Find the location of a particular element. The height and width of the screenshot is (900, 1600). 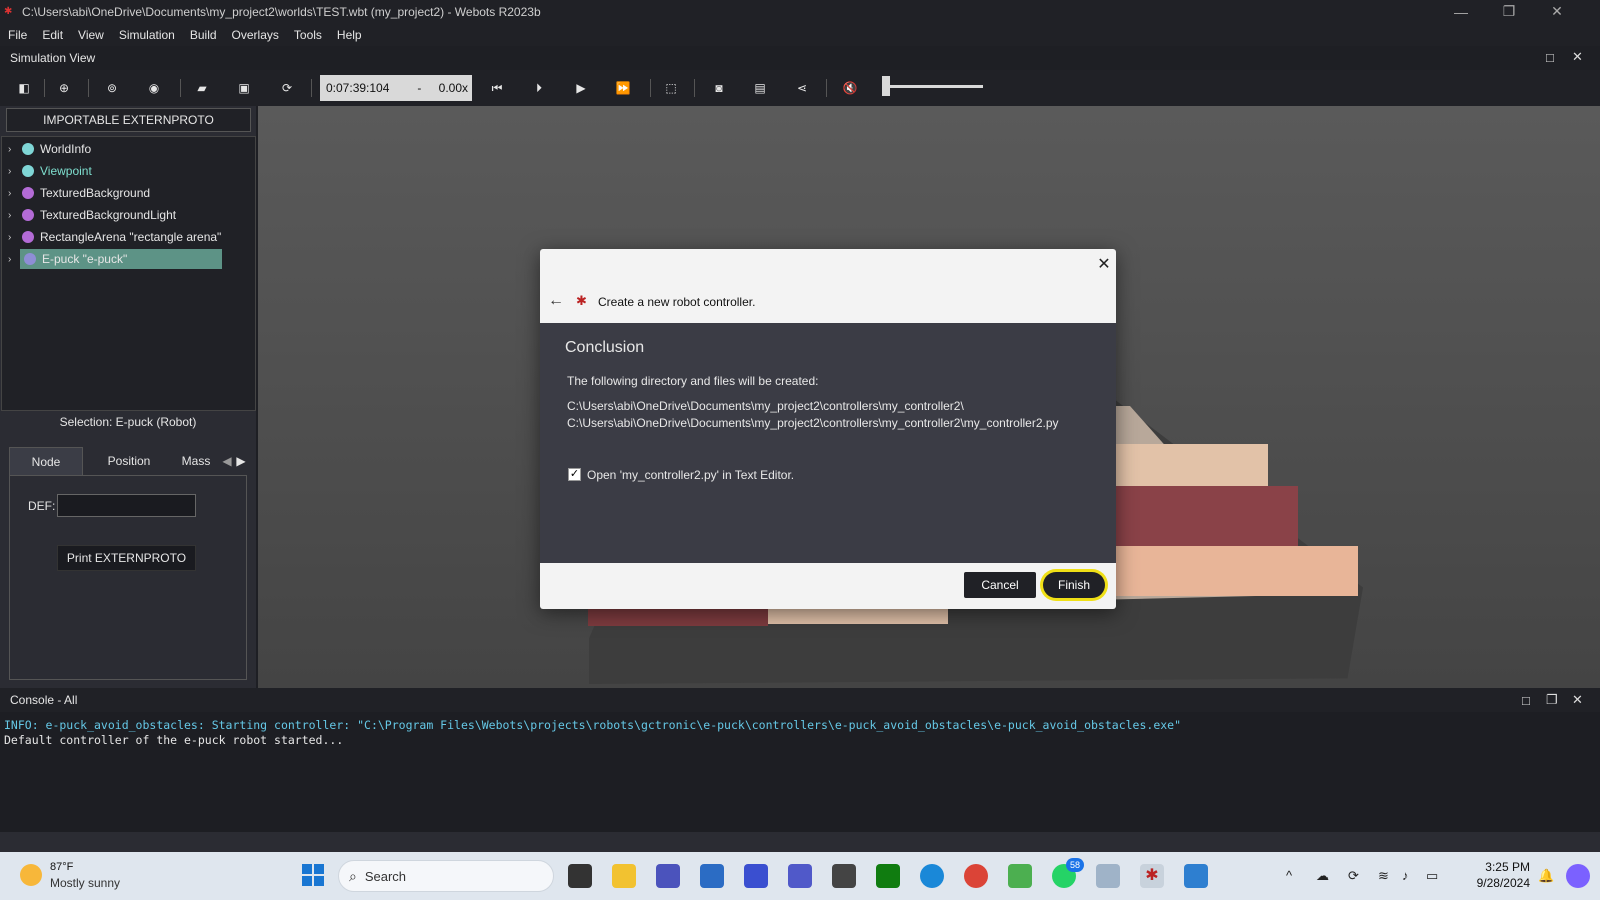

chevron-up-icon: ^ is located at coordinates (1289, 875).